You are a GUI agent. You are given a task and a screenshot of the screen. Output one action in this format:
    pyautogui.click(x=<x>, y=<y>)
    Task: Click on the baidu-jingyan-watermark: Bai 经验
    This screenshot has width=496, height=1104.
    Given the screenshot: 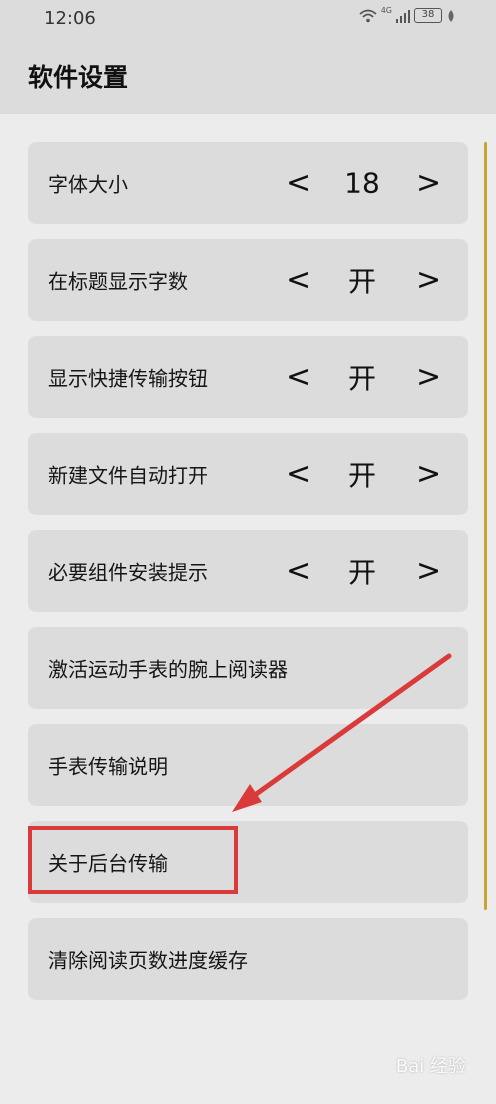 What is the action you would take?
    pyautogui.click(x=430, y=1066)
    